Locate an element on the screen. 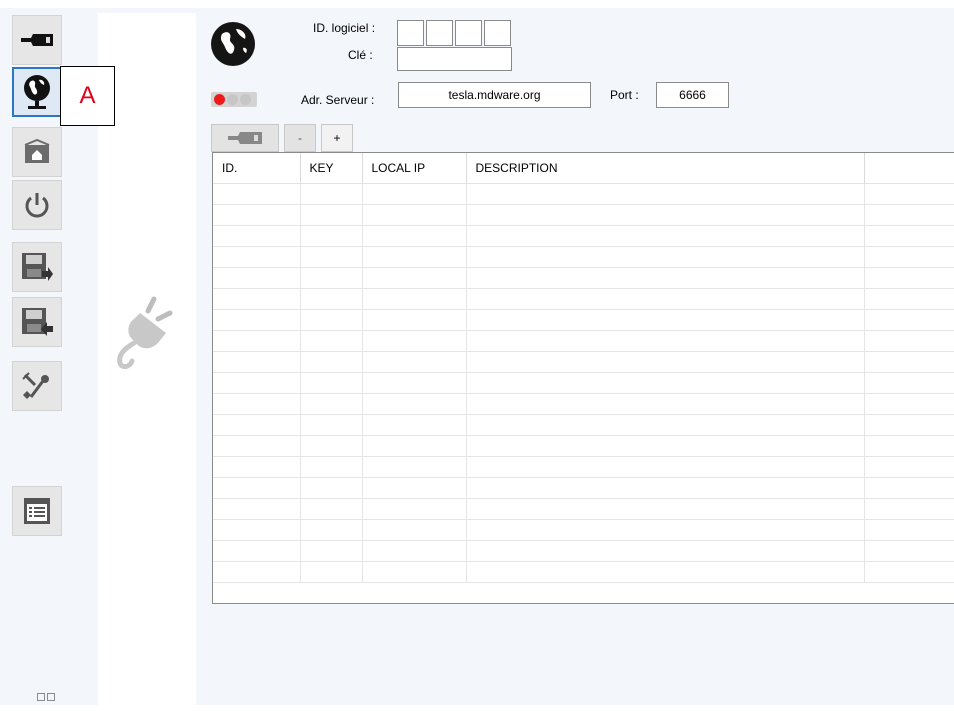 This screenshot has height=711, width=954. connect-device-button is located at coordinates (245, 138).